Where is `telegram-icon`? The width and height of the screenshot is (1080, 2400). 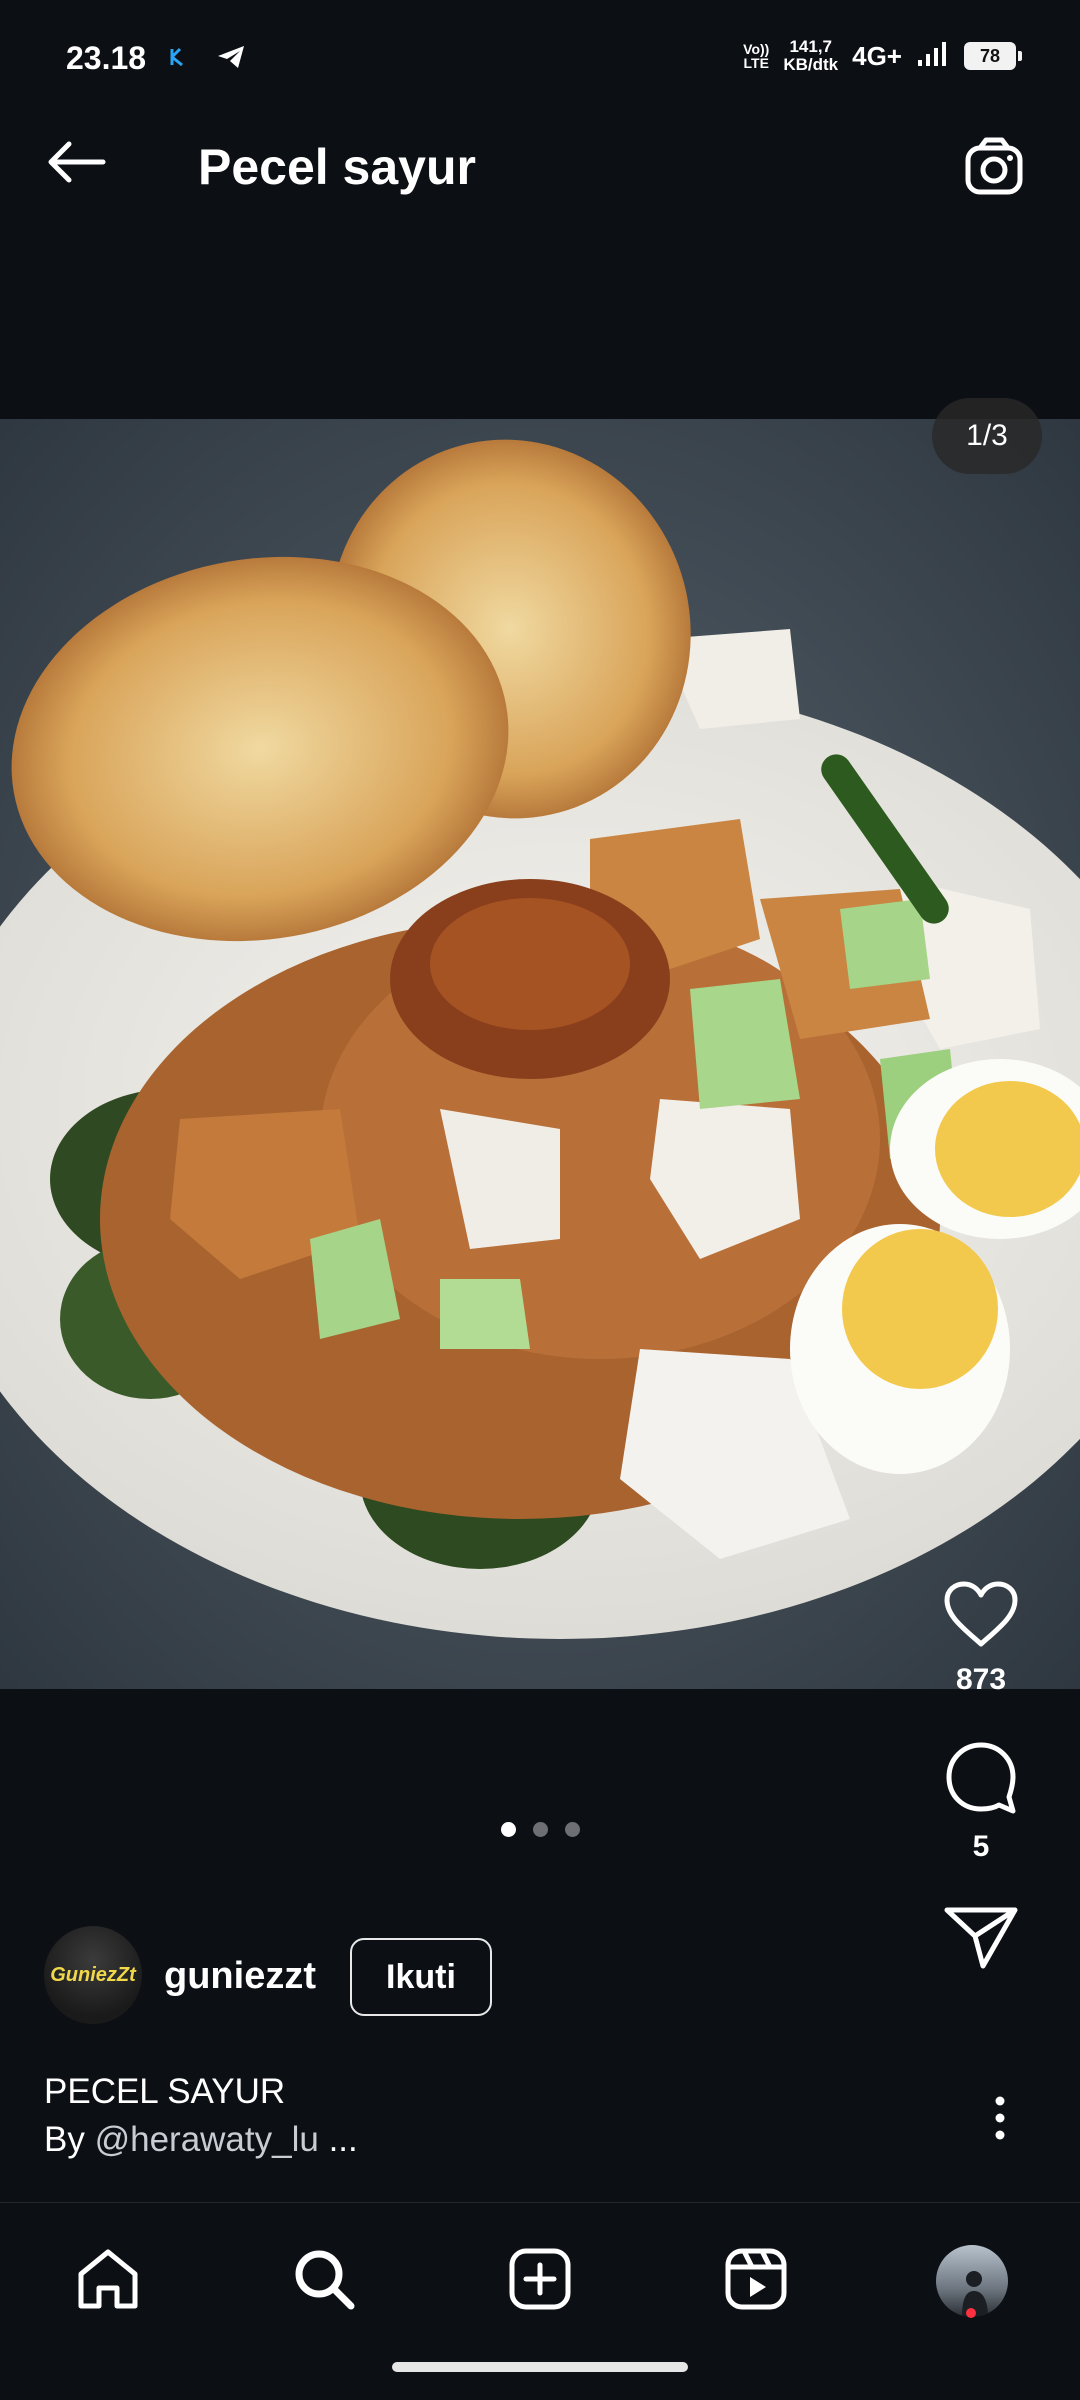
telegram-icon is located at coordinates (231, 59).